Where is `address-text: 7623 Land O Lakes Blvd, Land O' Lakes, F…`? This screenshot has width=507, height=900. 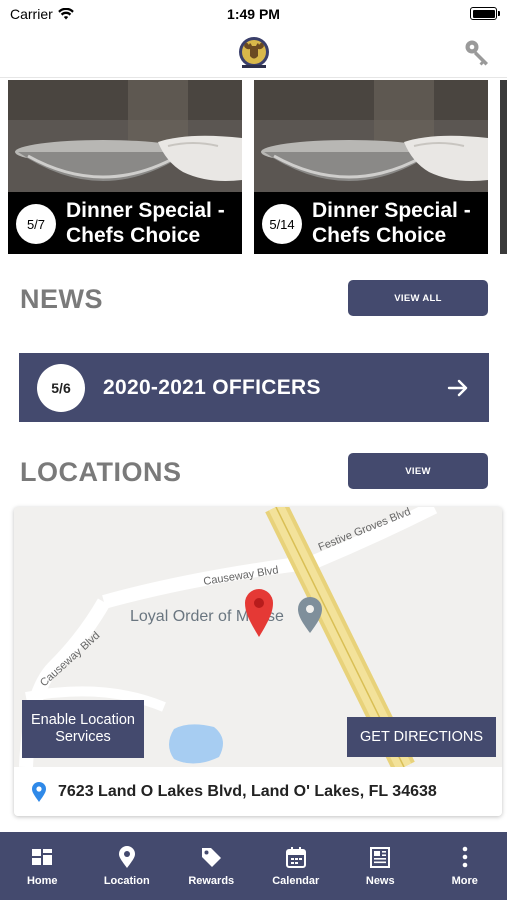 address-text: 7623 Land O Lakes Blvd, Land O' Lakes, F… is located at coordinates (247, 791).